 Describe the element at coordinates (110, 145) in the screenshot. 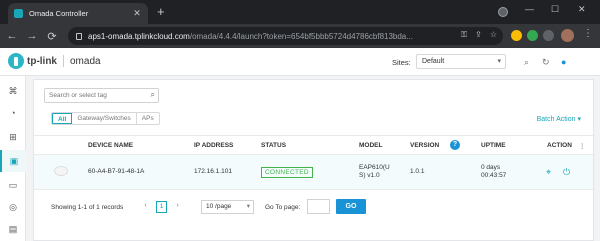

I see `col-device-name: DEVICE NAME` at that location.